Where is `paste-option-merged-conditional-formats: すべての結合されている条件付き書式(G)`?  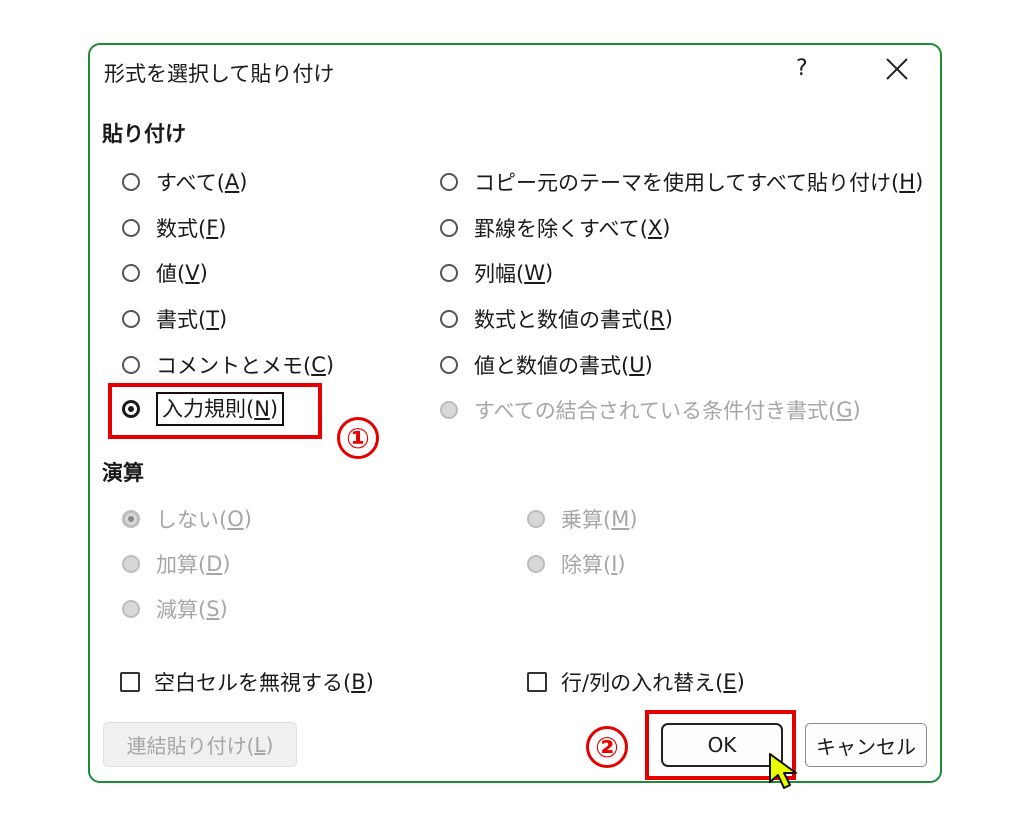
paste-option-merged-conditional-formats: すべての結合されている条件付き書式(G) is located at coordinates (650, 410).